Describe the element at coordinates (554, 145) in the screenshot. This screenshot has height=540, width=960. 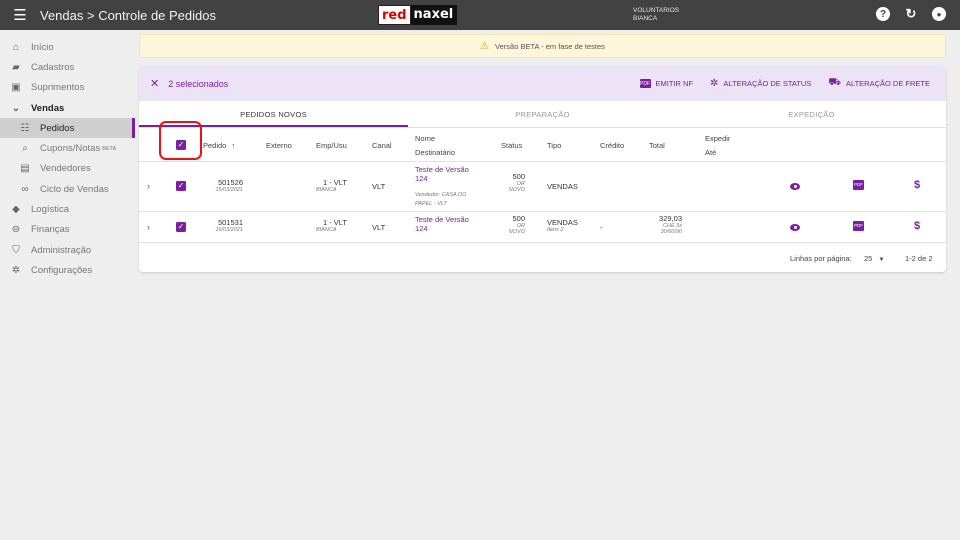
I see `column-header-tipo: Tipo` at that location.